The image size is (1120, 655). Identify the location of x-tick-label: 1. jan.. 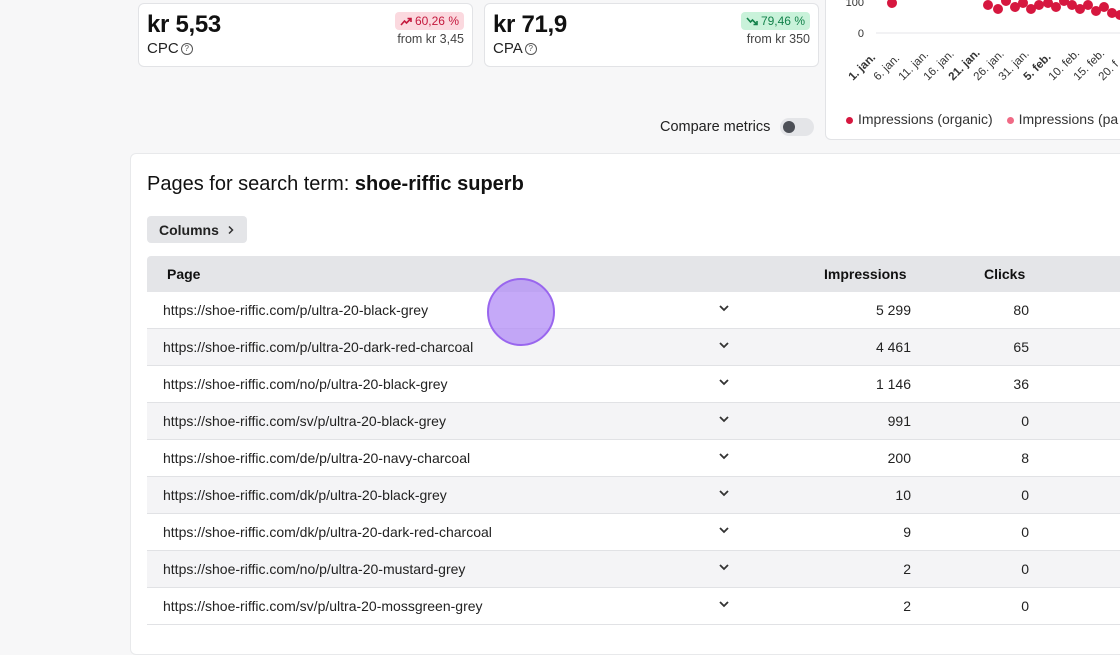
(863, 68).